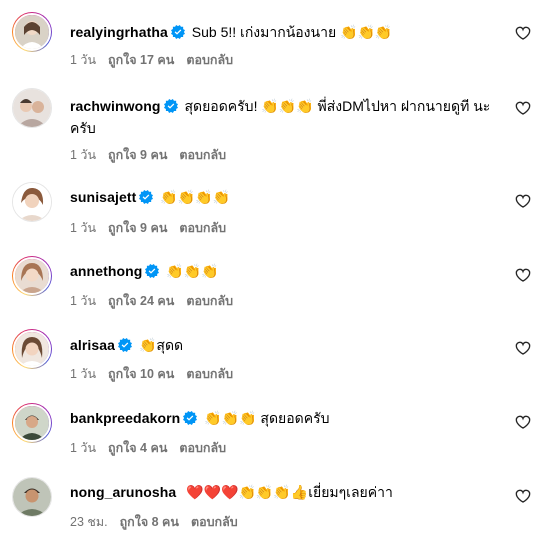  What do you see at coordinates (115, 106) in the screenshot?
I see `comment-username: rachwinwong` at bounding box center [115, 106].